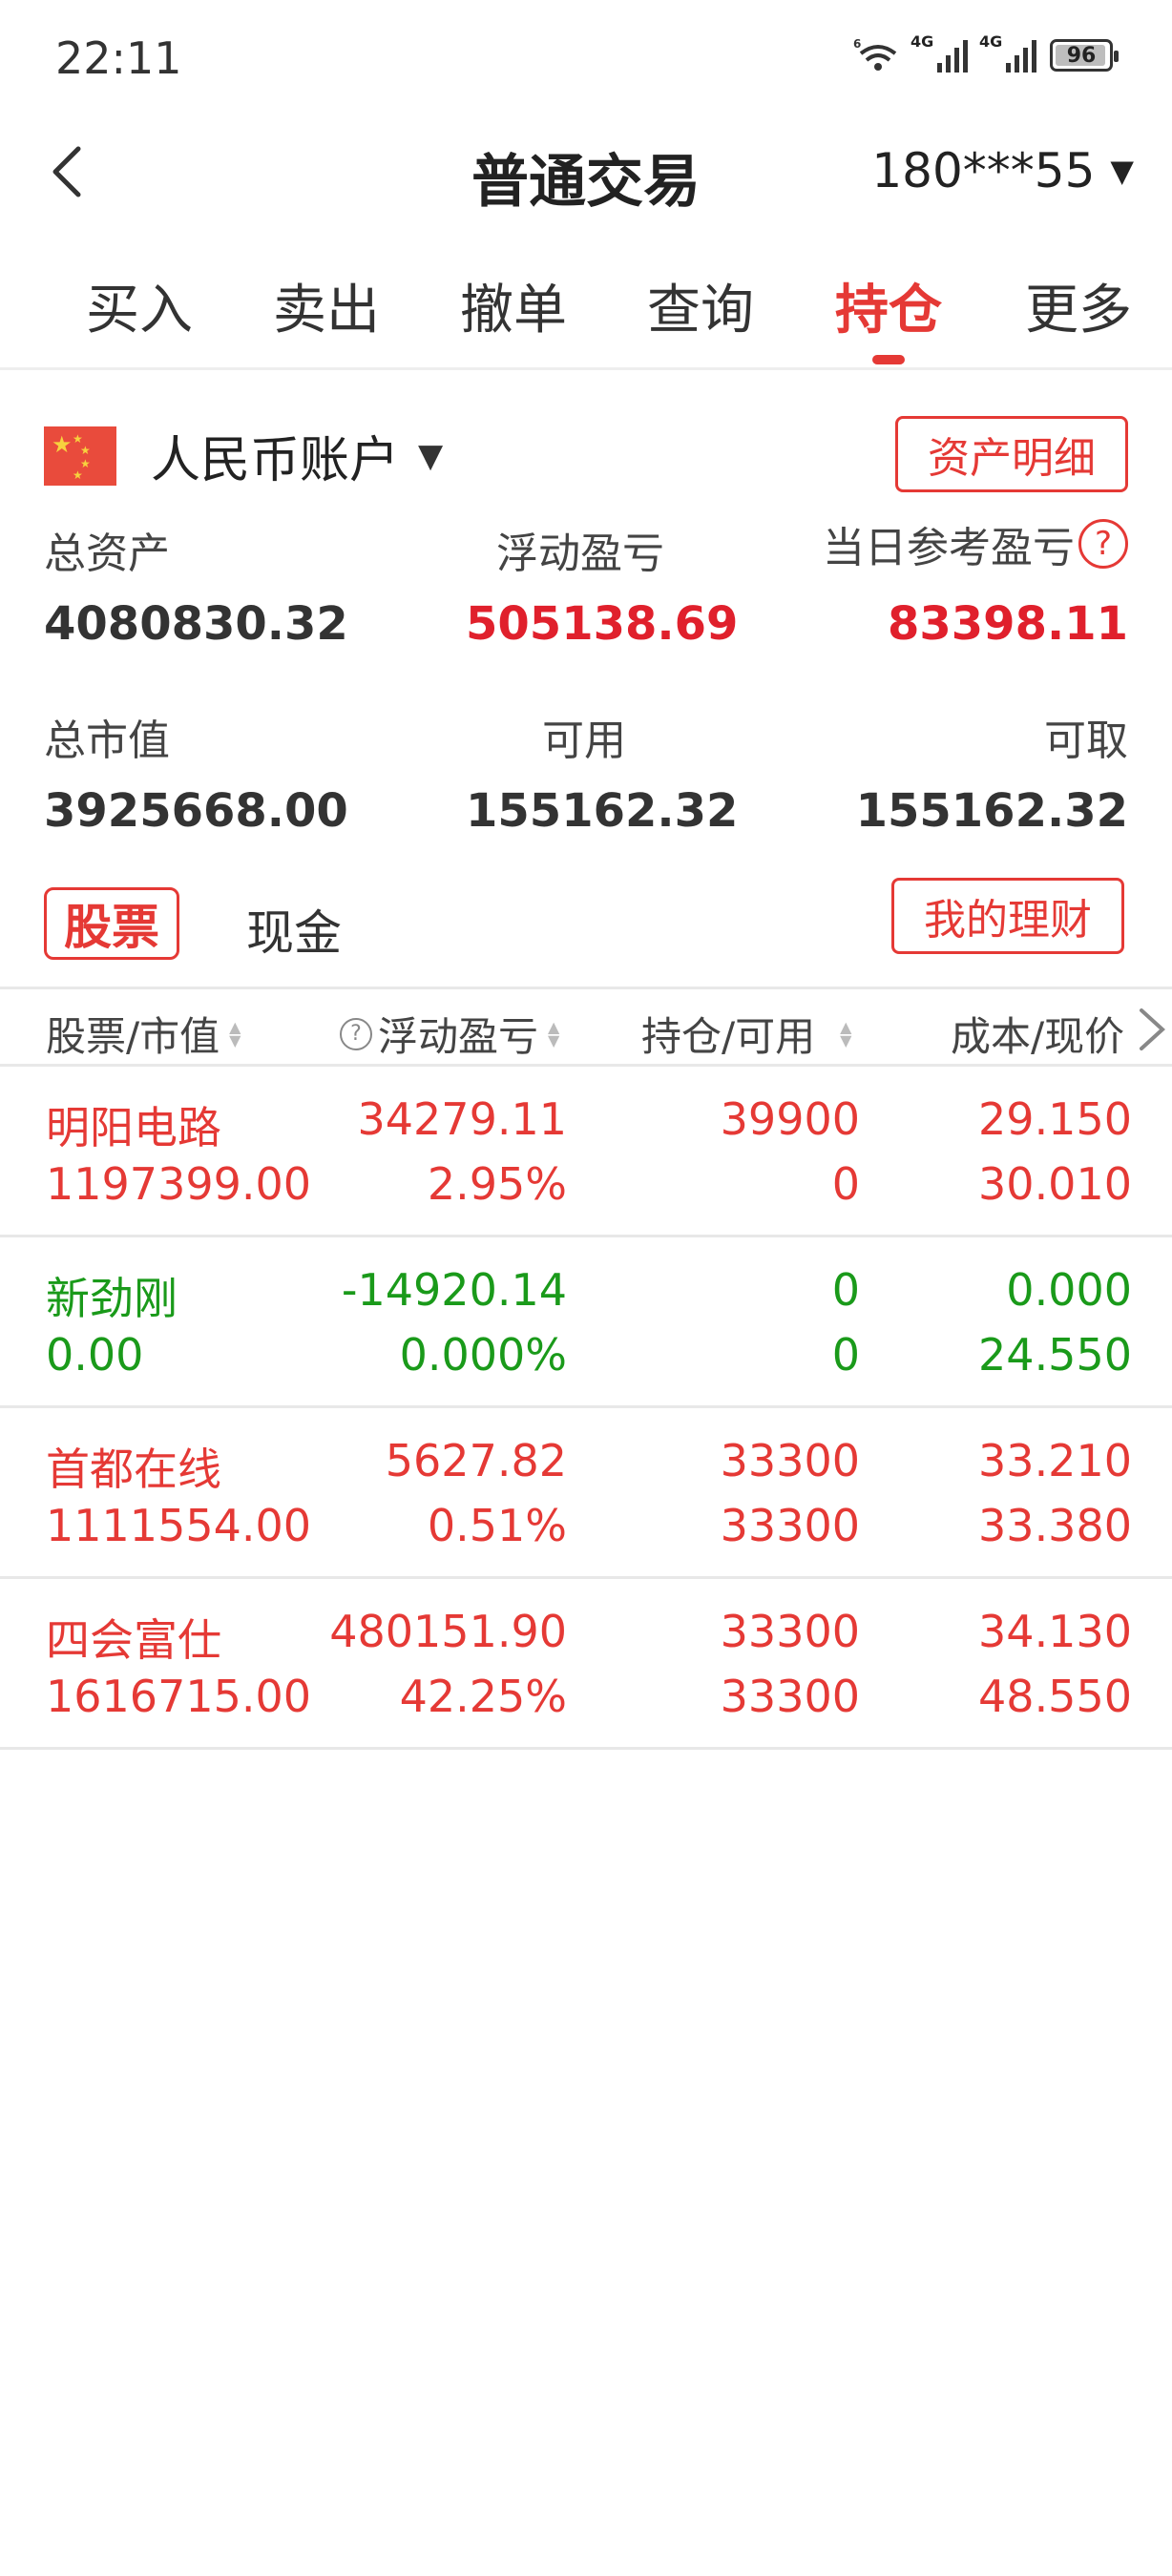 This screenshot has height=2576, width=1172. I want to click on app-header: 普通交易 180***55 ▼, so click(586, 171).